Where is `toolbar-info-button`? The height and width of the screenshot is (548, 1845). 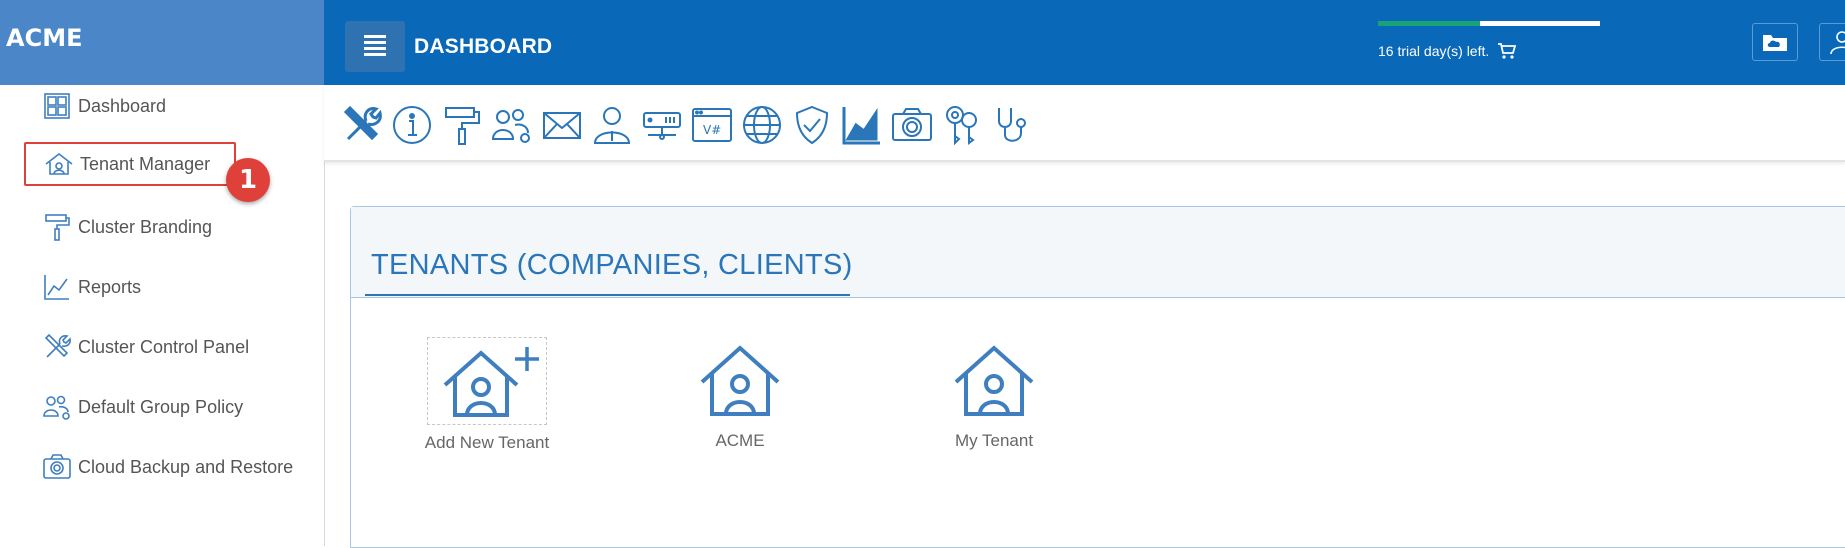 toolbar-info-button is located at coordinates (412, 125).